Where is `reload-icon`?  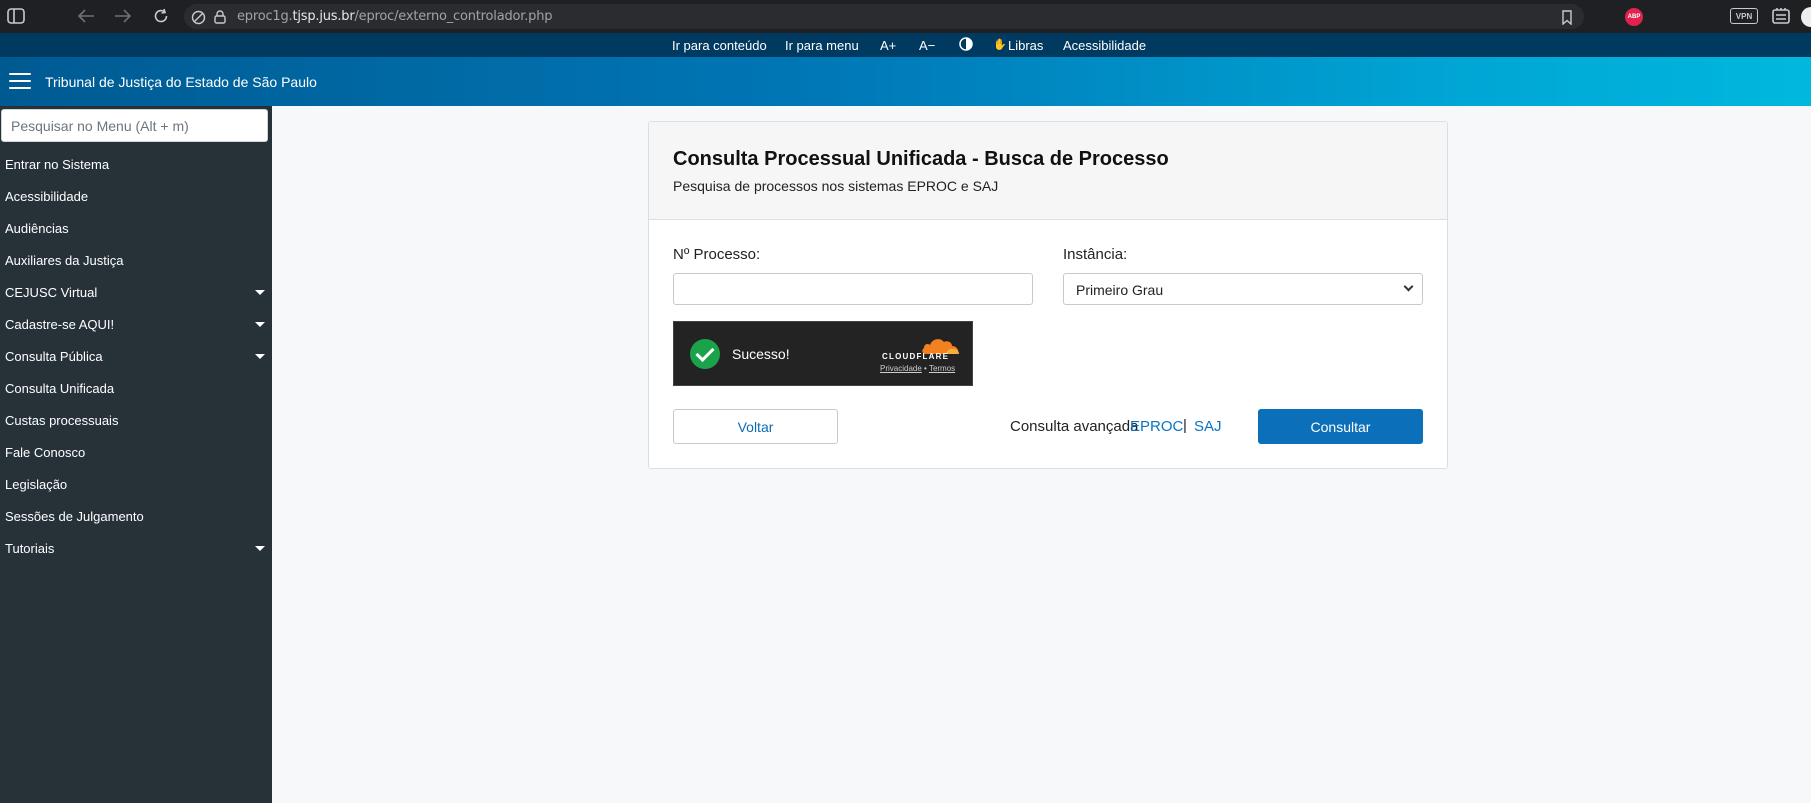
reload-icon is located at coordinates (161, 16).